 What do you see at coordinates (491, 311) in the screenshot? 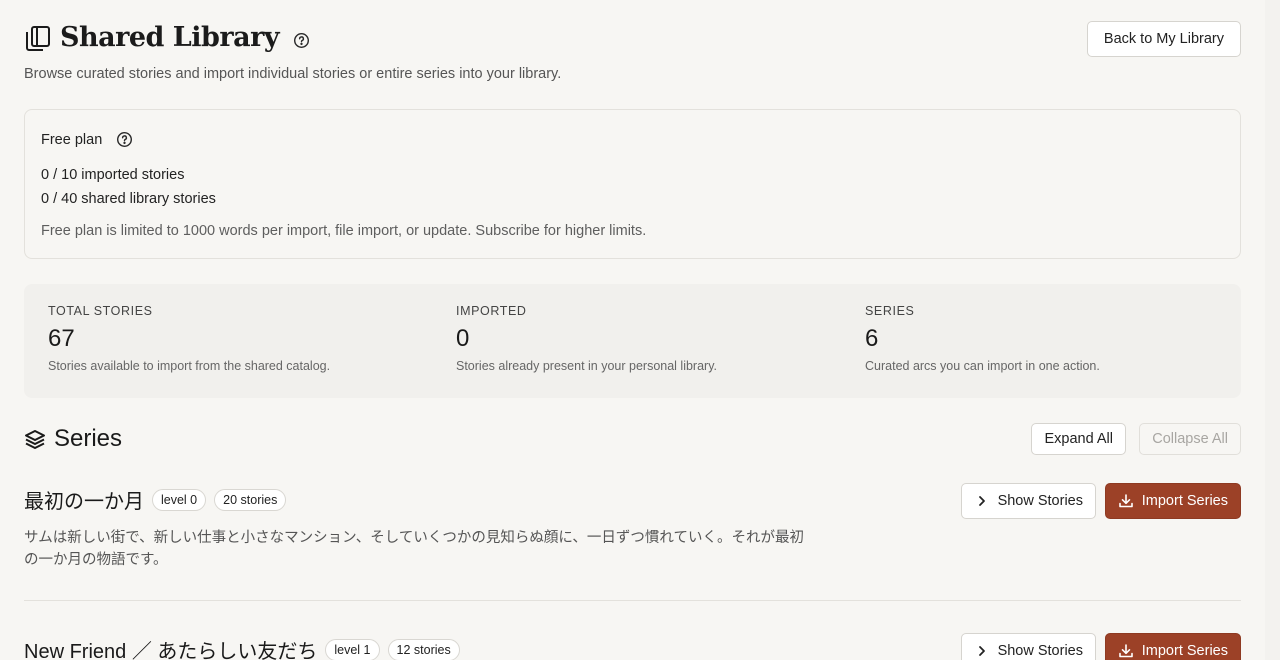
I see `stat-label: IMPORTED` at bounding box center [491, 311].